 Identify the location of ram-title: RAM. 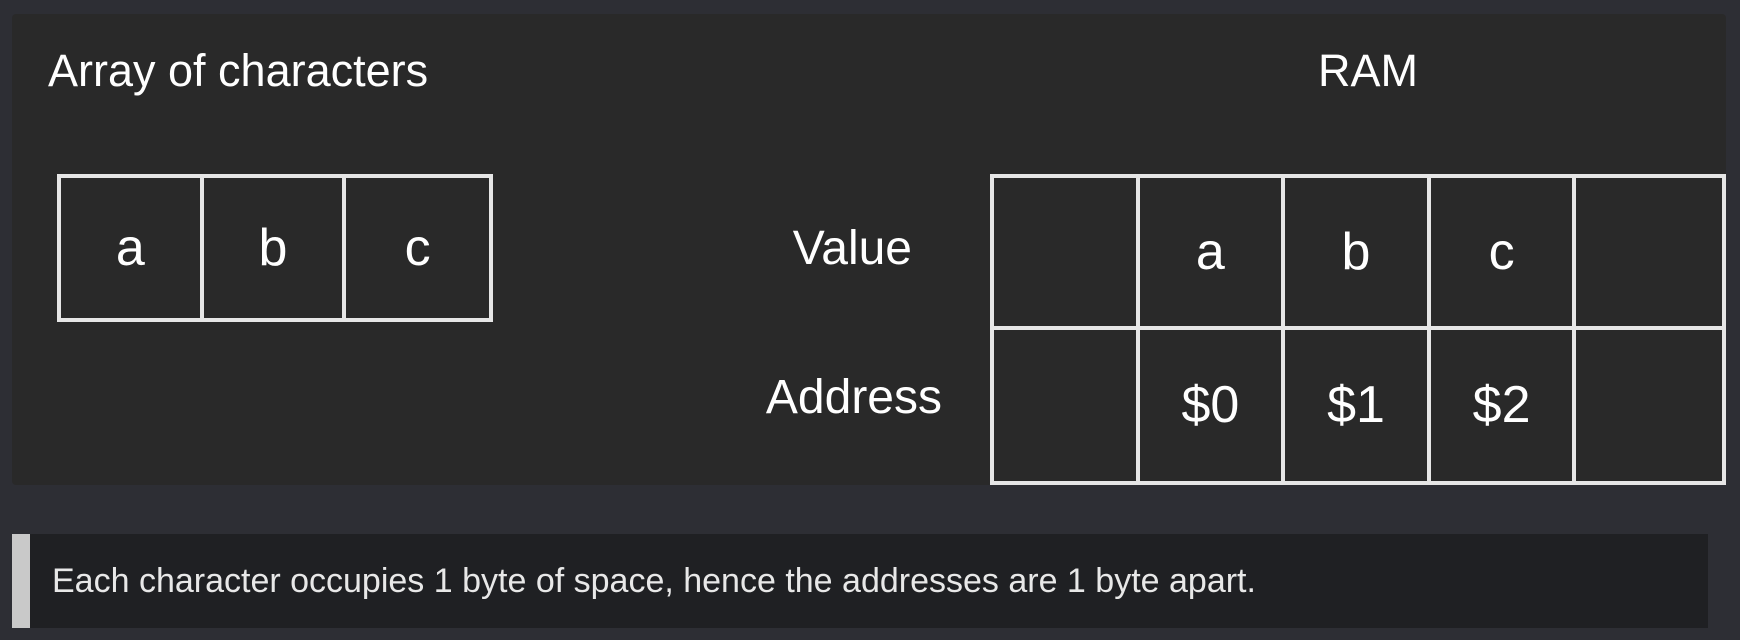
(1368, 70).